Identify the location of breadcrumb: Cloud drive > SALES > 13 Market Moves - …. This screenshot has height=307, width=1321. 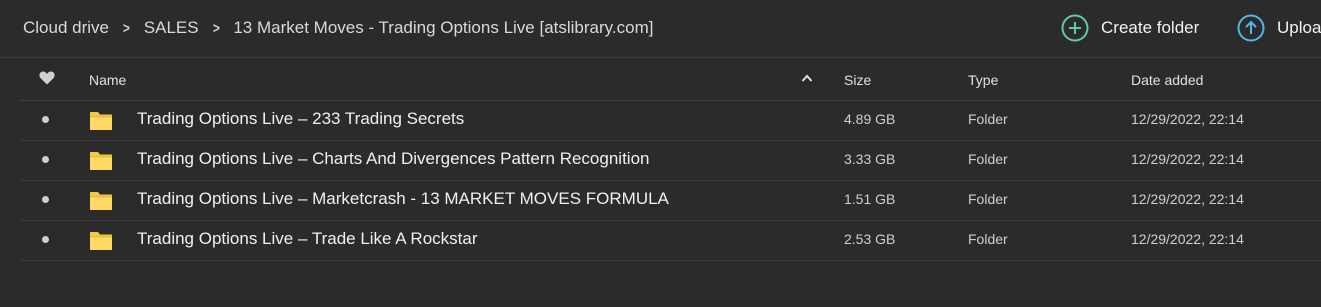
(338, 28).